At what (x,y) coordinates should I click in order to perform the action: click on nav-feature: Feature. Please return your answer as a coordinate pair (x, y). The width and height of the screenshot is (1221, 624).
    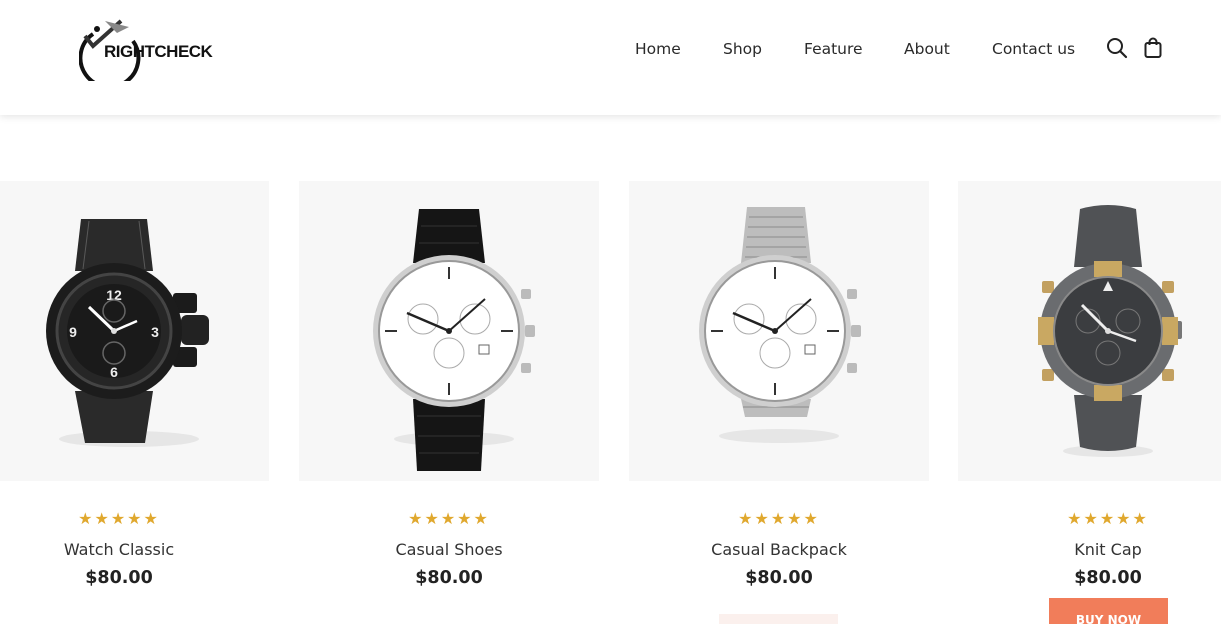
    Looking at the image, I should click on (833, 49).